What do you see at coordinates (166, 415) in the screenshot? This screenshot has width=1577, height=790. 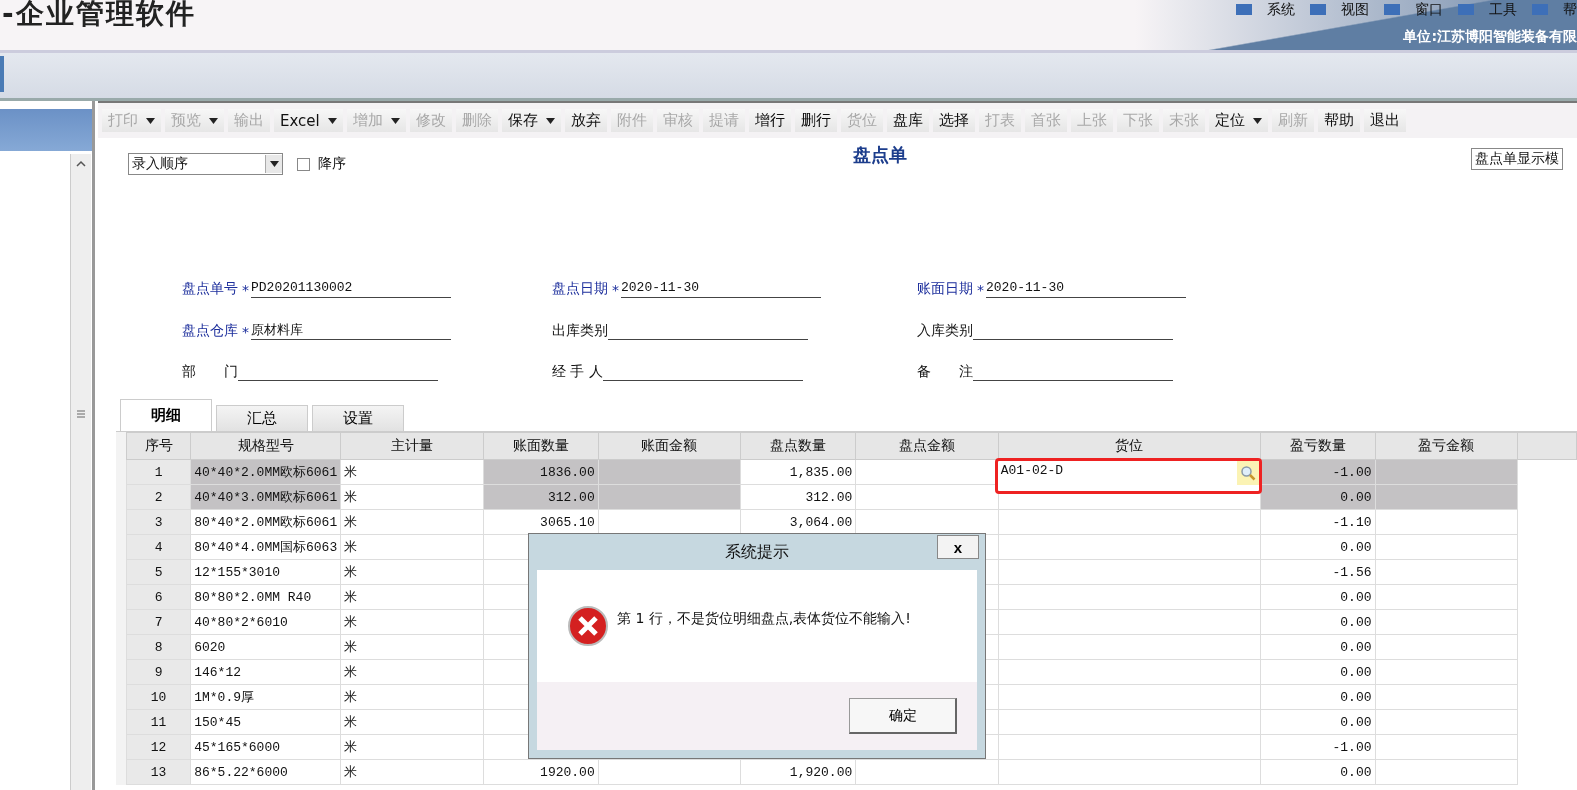 I see `tab: 明细` at bounding box center [166, 415].